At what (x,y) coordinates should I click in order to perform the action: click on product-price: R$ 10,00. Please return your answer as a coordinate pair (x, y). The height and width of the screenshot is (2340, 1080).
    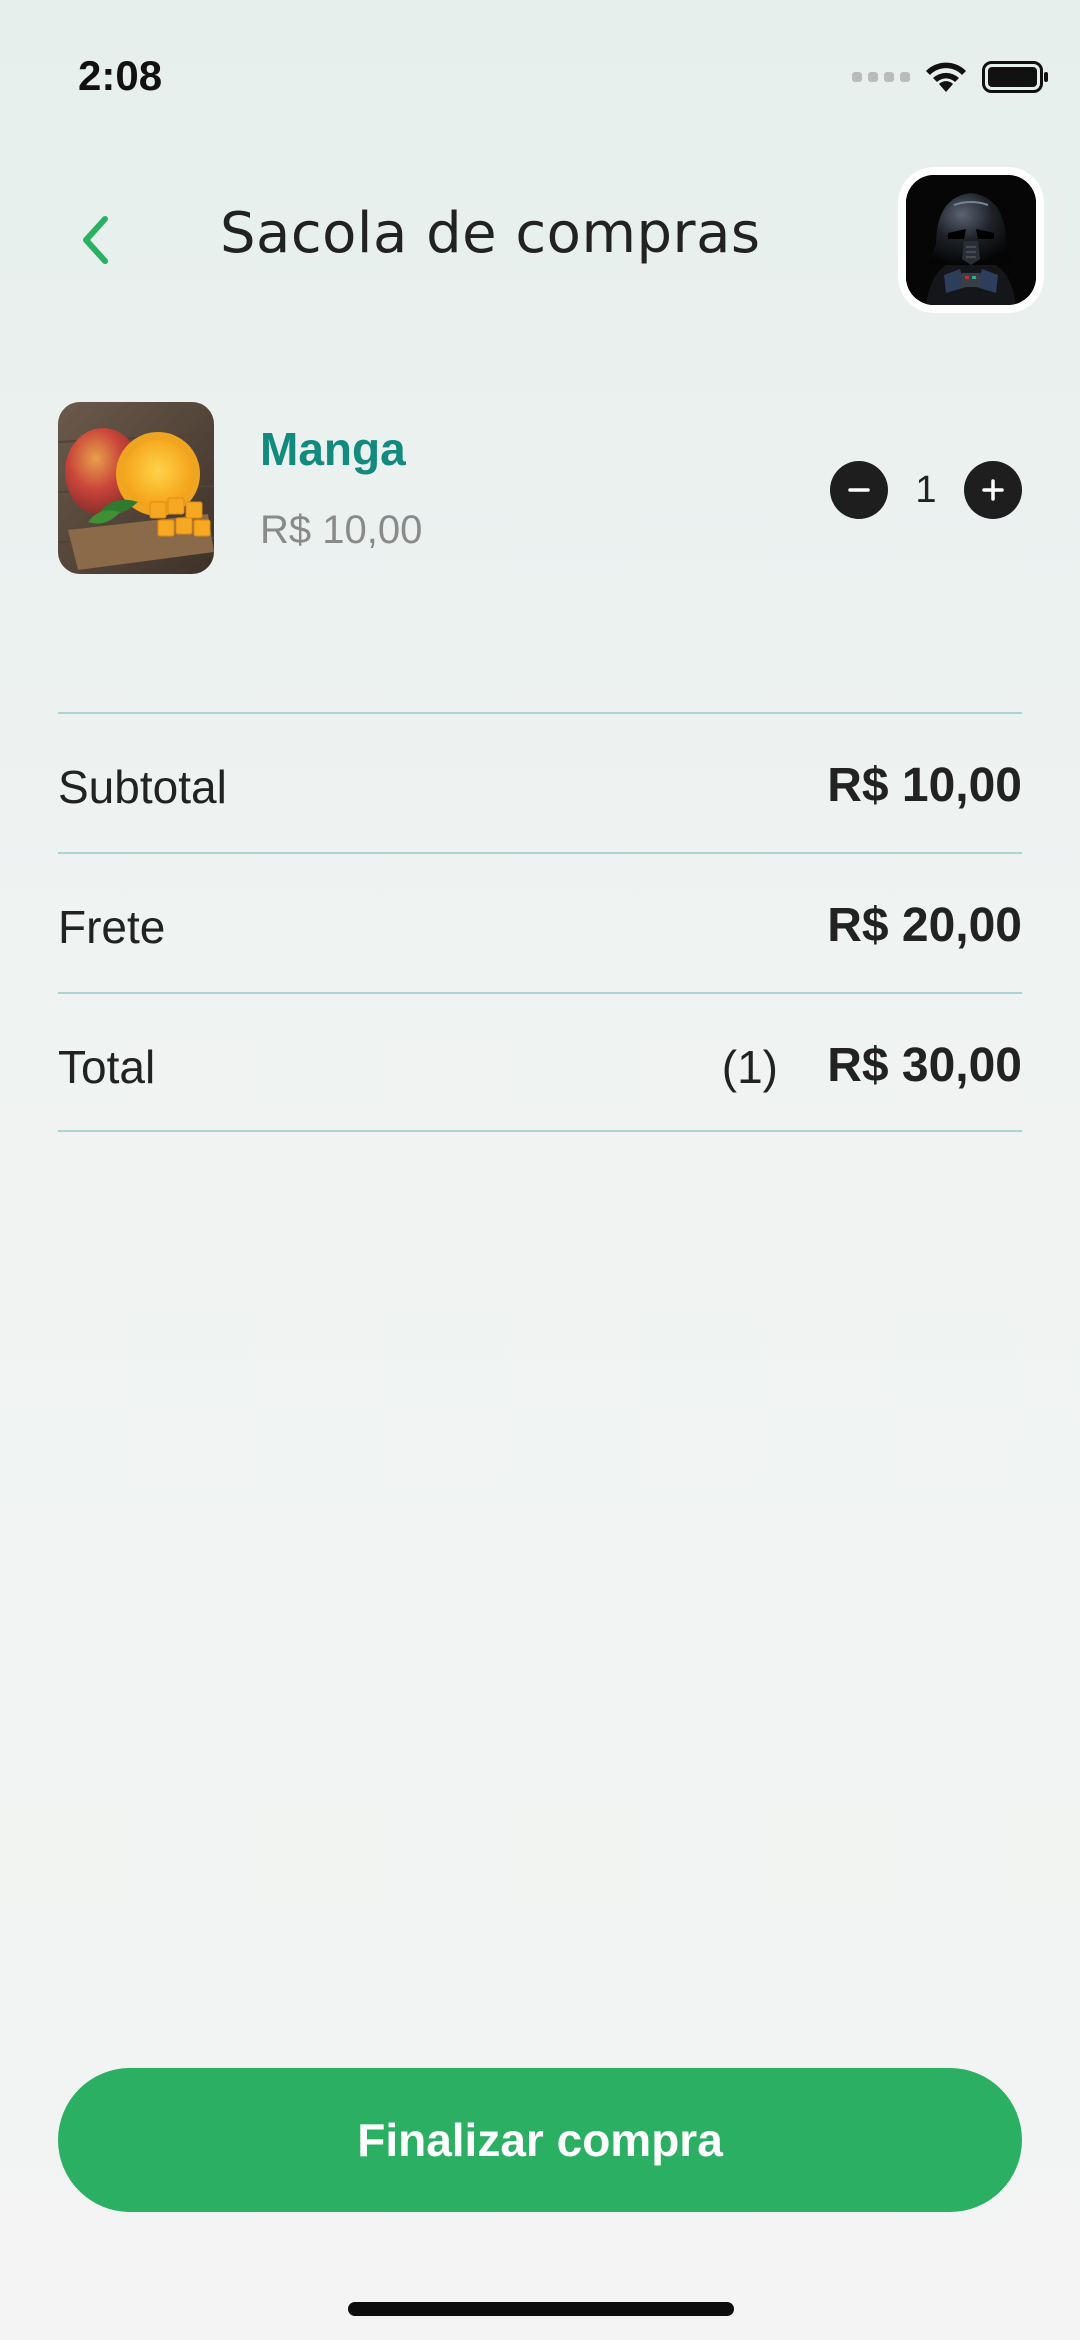
    Looking at the image, I should click on (341, 530).